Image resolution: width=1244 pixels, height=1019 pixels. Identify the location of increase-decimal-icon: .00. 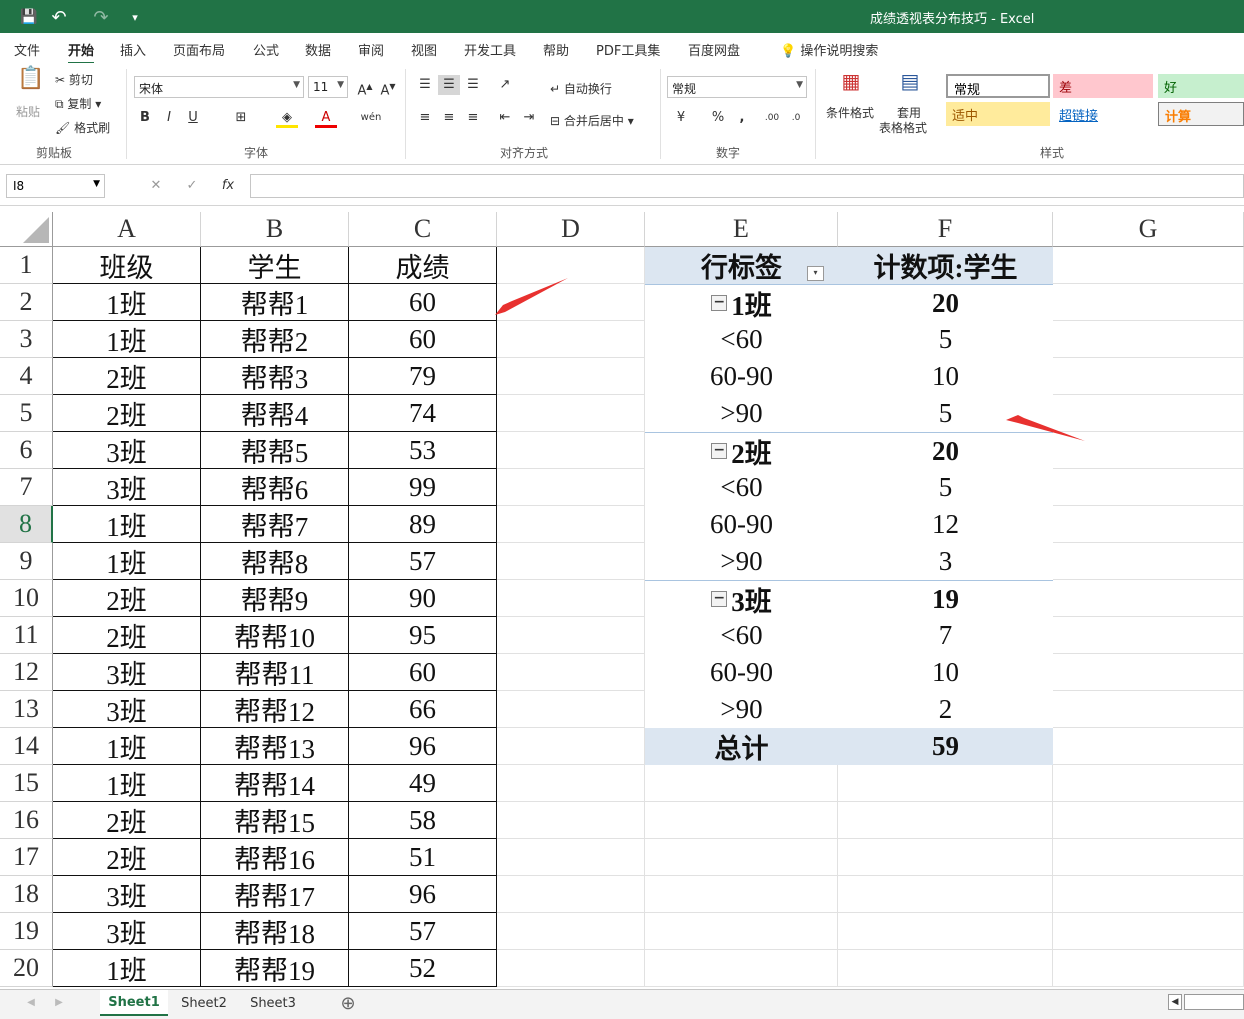
(772, 118).